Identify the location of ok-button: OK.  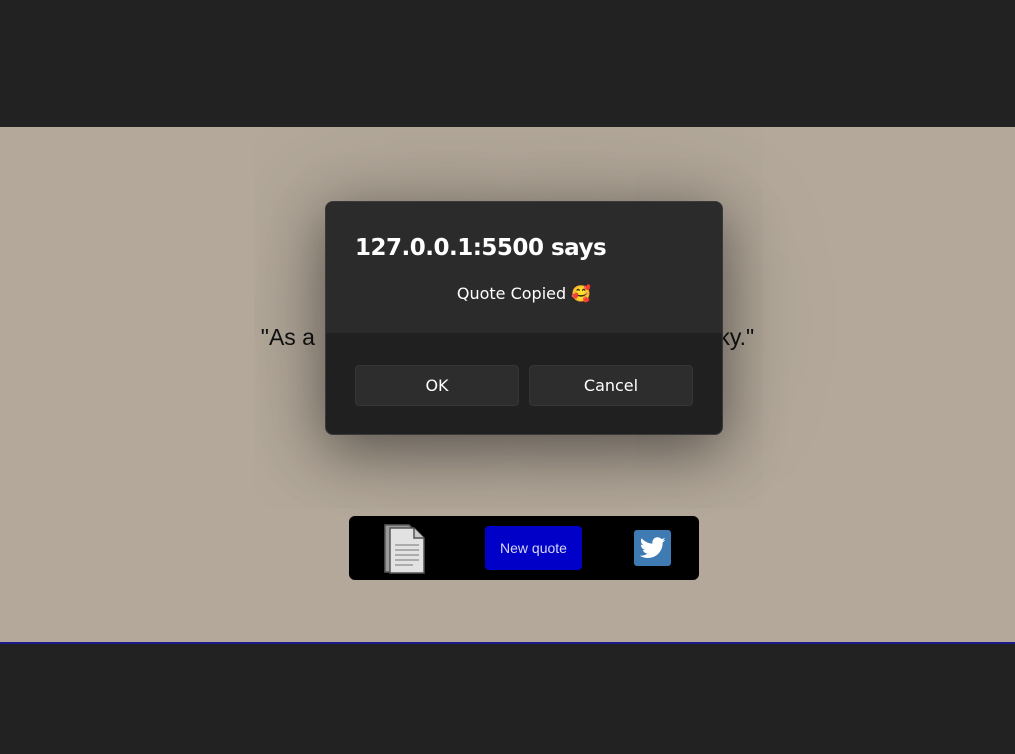
(437, 385).